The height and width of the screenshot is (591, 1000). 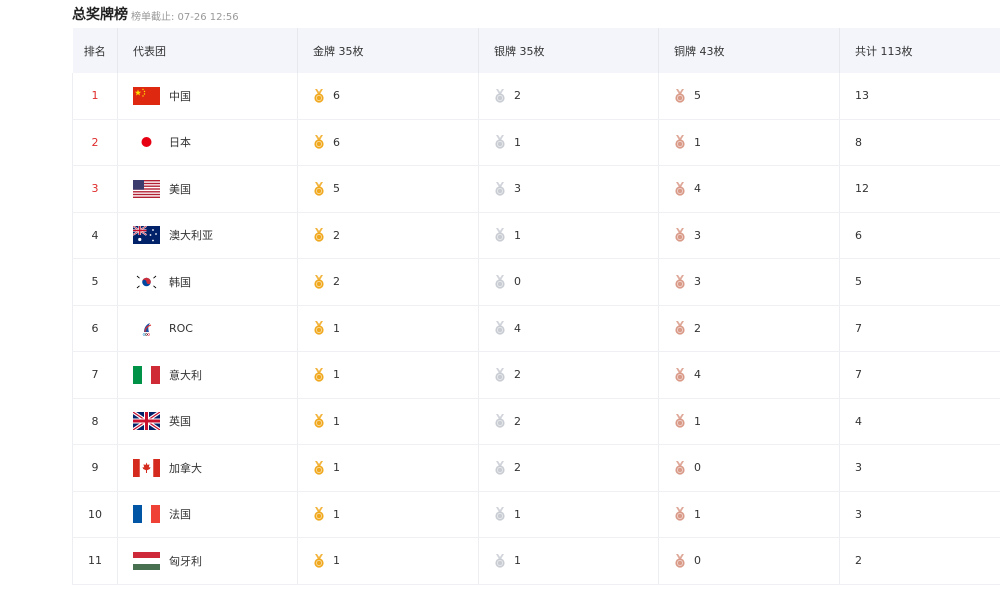 I want to click on column-header-bronze: 铜牌 43枚, so click(x=749, y=50).